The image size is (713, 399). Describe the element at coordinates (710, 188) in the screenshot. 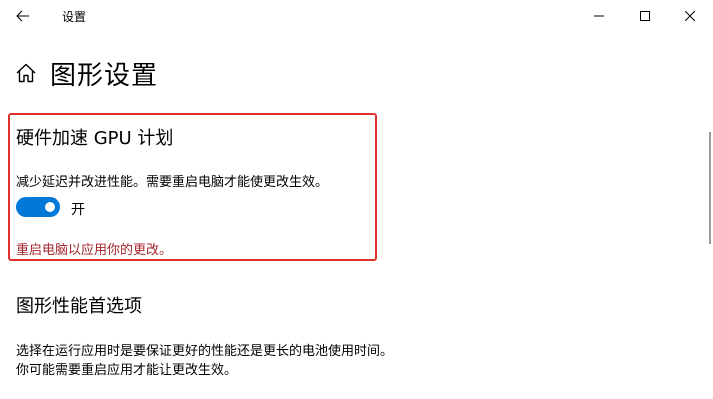

I see `scrollbar` at that location.